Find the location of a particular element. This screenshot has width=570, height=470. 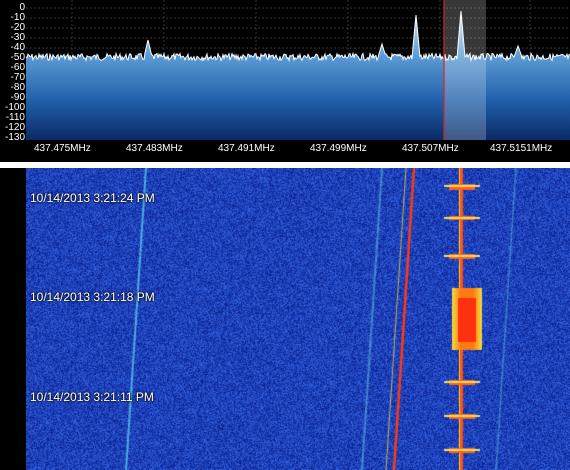

passband-highlight is located at coordinates (465, 70).